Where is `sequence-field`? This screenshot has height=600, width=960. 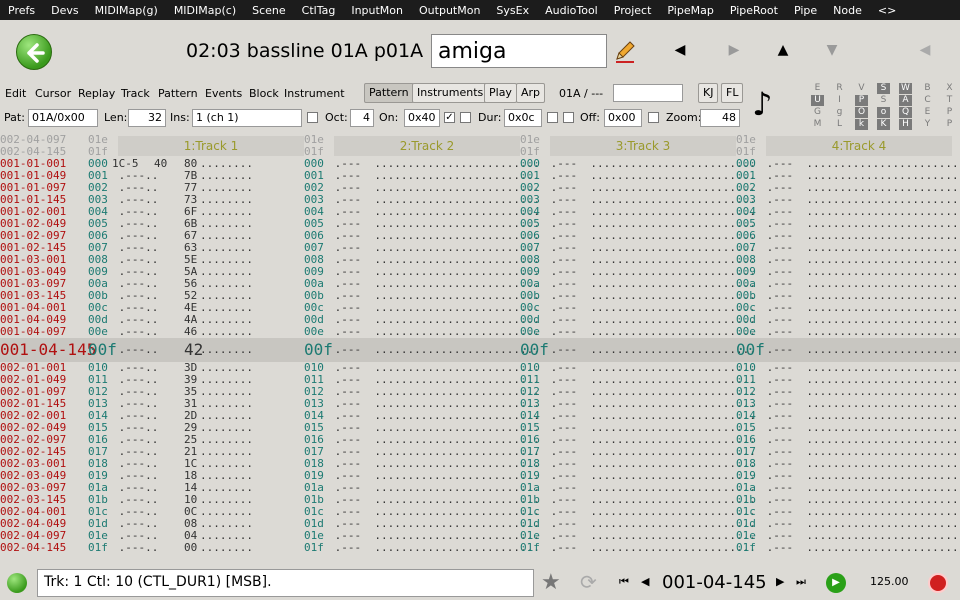 sequence-field is located at coordinates (648, 93).